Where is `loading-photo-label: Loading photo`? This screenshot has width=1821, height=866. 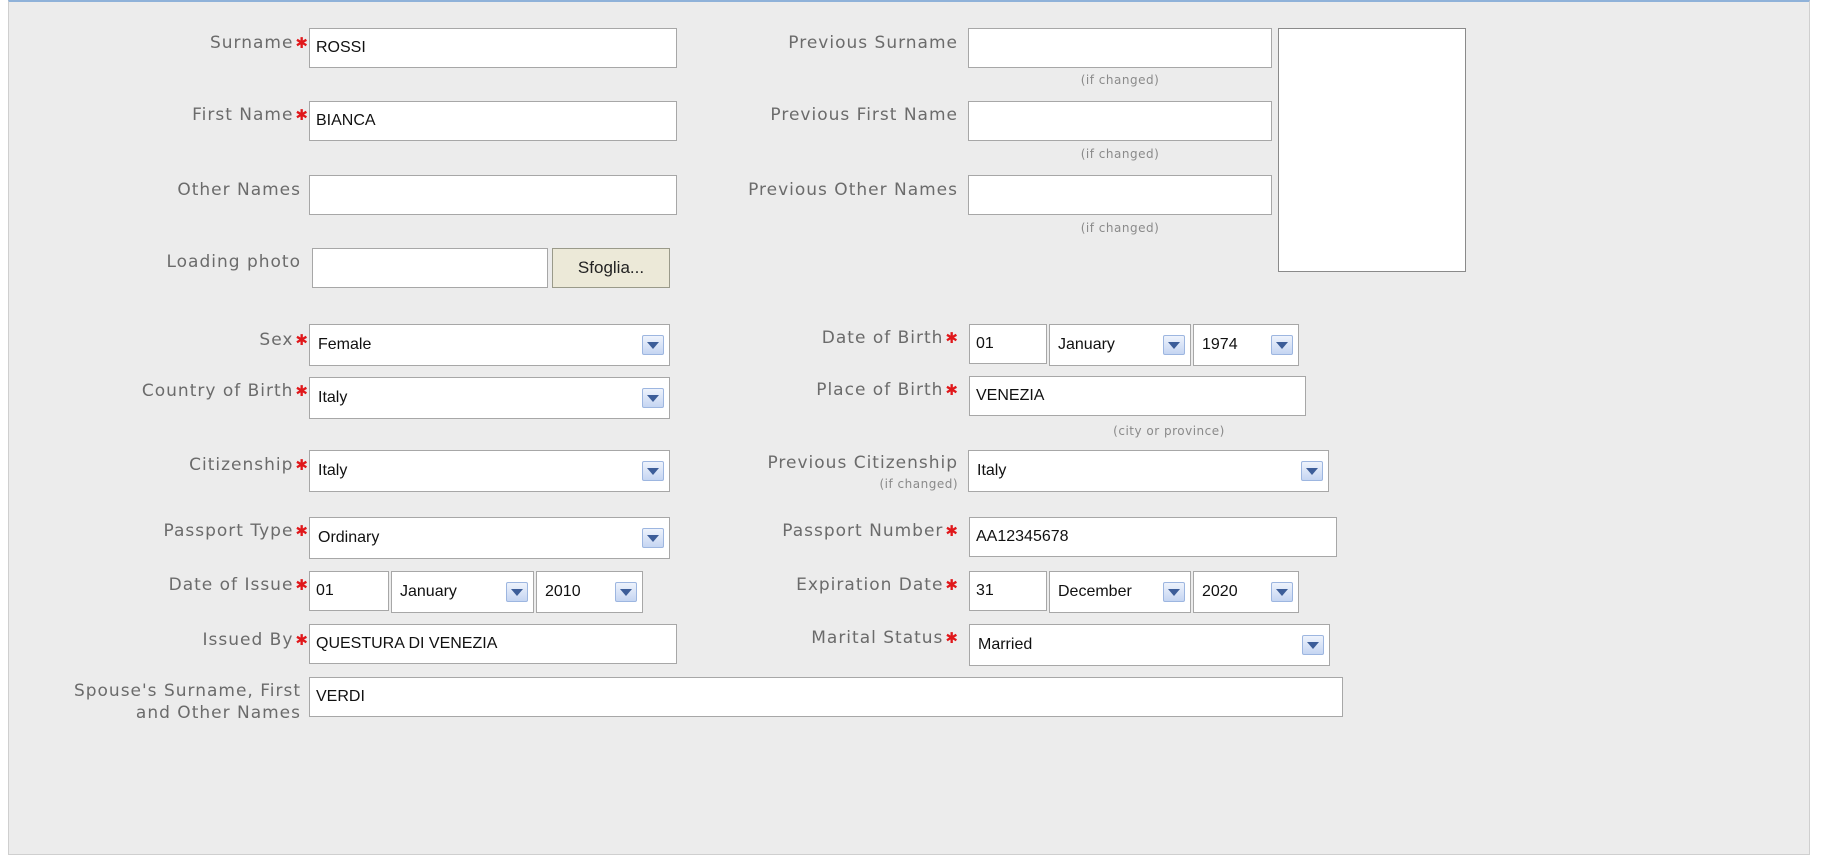
loading-photo-label: Loading photo is located at coordinates (233, 262).